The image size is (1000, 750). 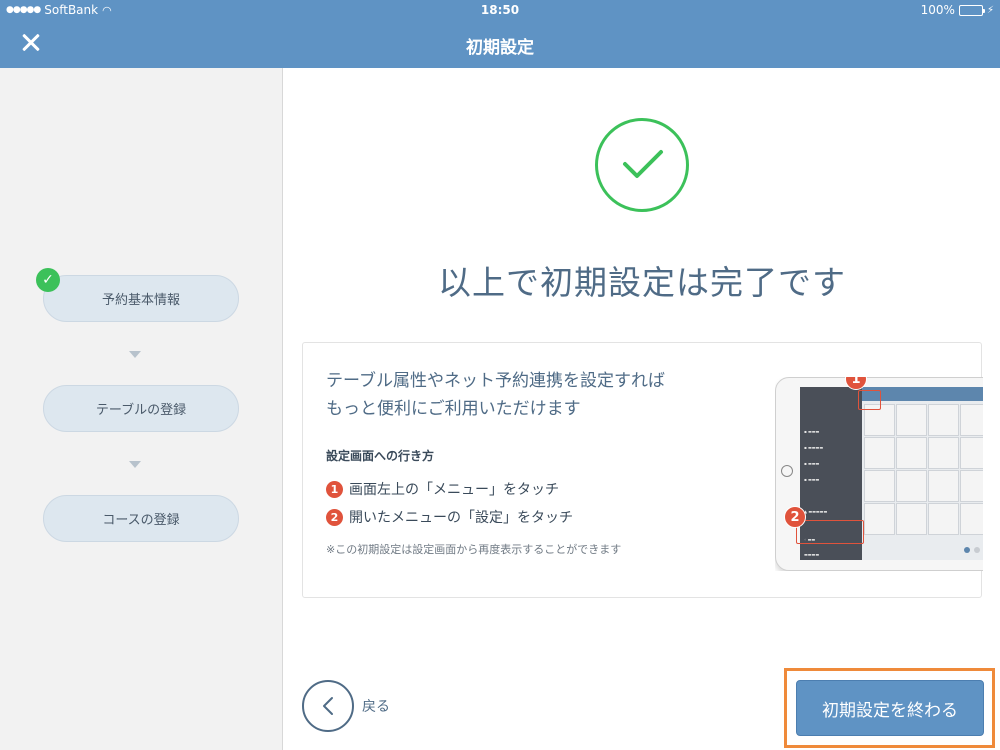 I want to click on menu-highlight, so click(x=869, y=400).